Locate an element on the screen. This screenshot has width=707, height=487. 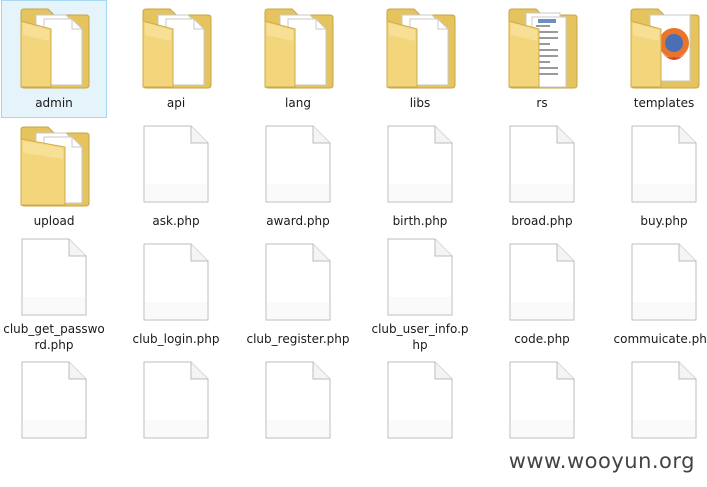
item-label: buy.php is located at coordinates (664, 221).